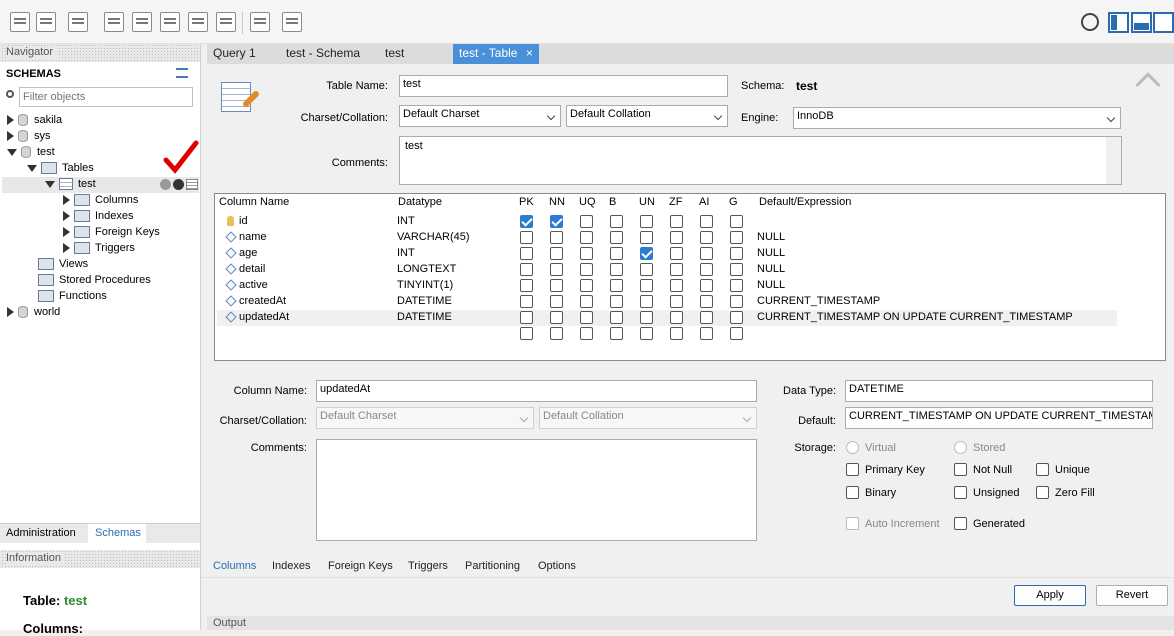 Image resolution: width=1174 pixels, height=636 pixels. I want to click on zero-fill-checkbox, so click(1042, 492).